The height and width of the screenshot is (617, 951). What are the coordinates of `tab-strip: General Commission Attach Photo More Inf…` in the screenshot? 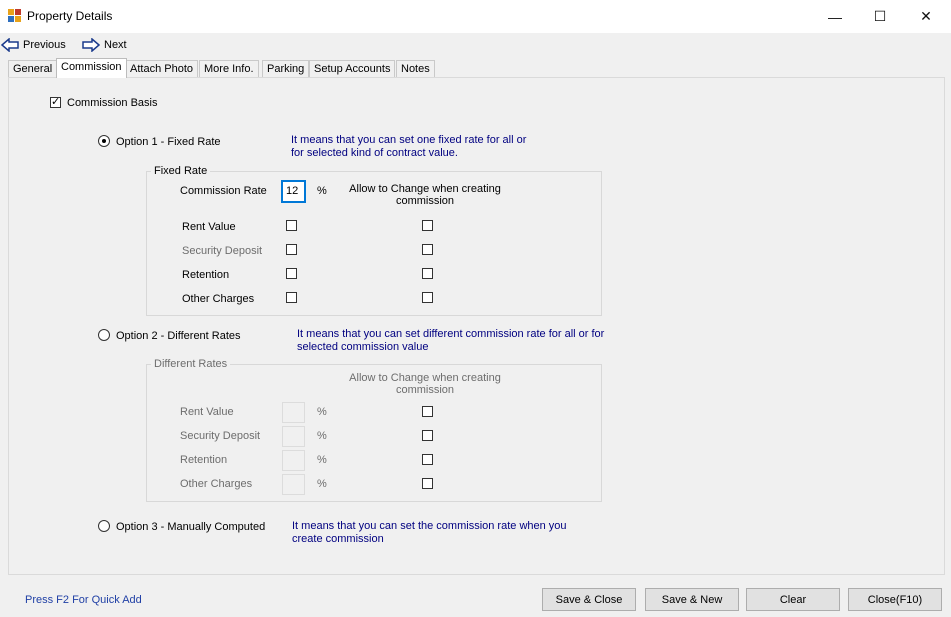 It's located at (475, 68).